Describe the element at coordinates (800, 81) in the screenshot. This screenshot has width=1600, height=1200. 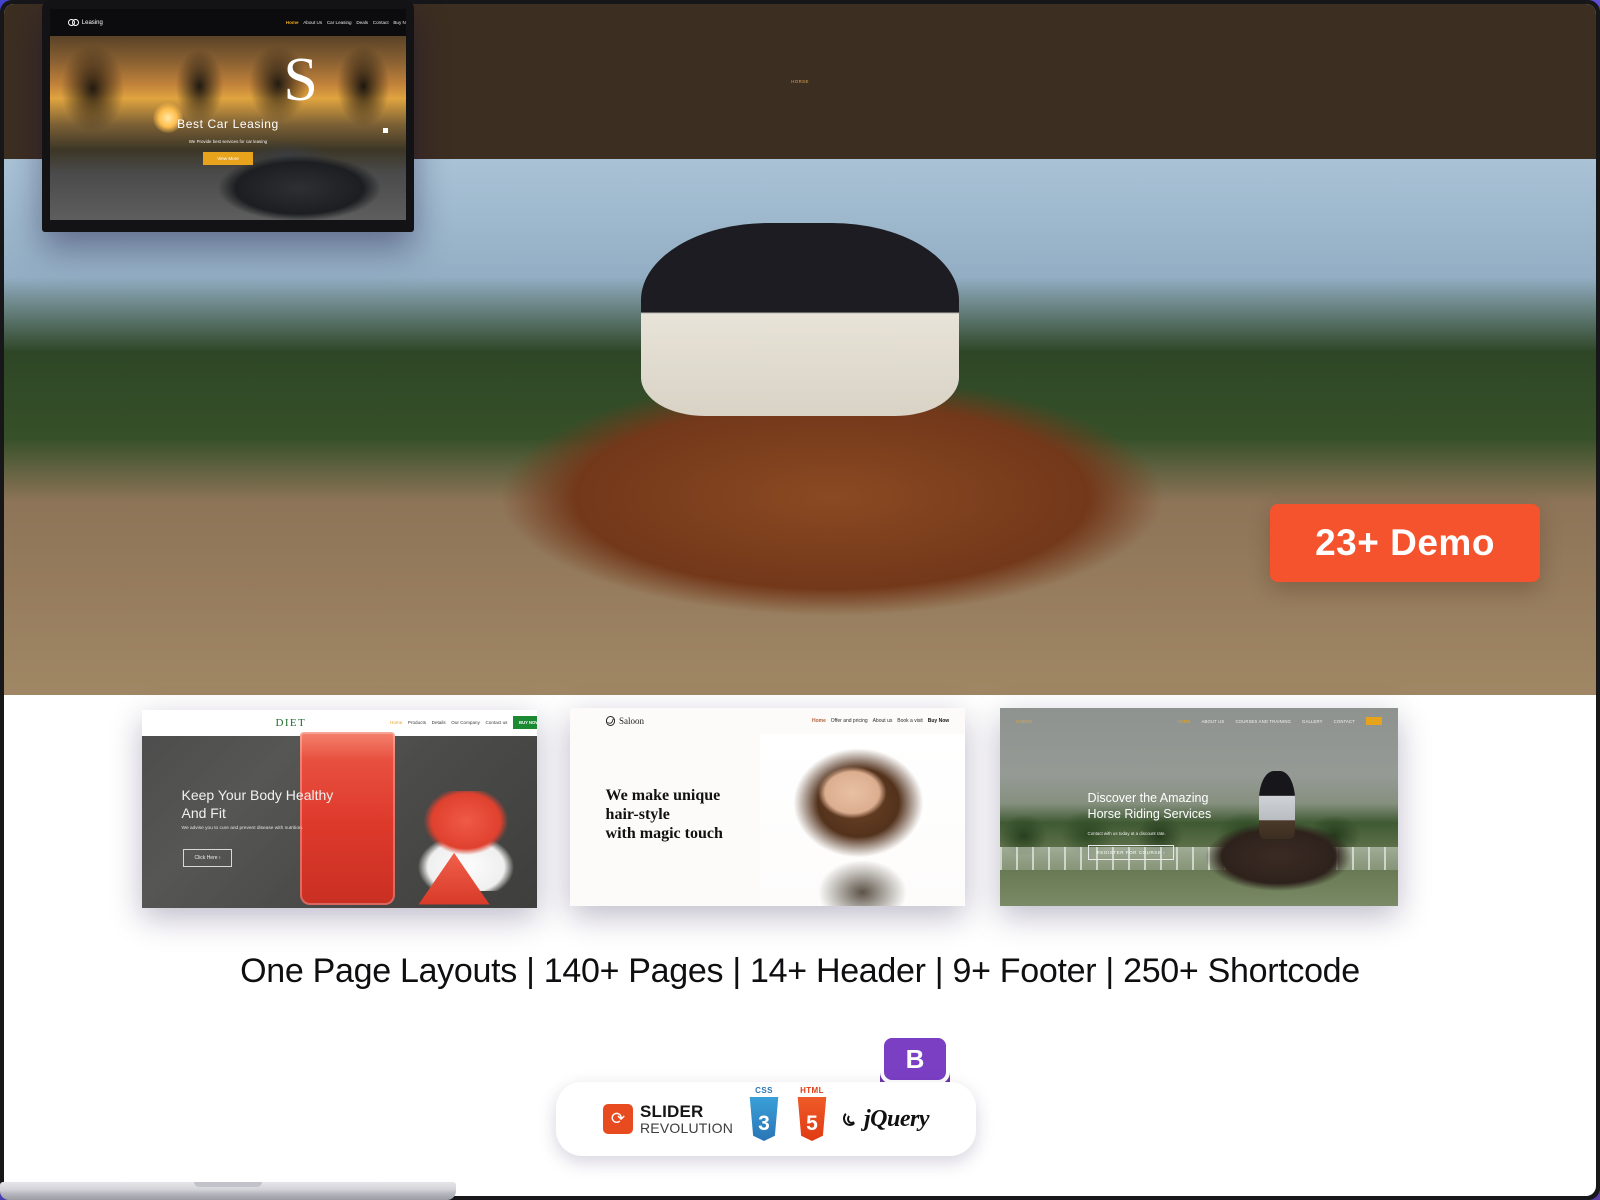
I see `phone-horse-logo: HORSE` at that location.